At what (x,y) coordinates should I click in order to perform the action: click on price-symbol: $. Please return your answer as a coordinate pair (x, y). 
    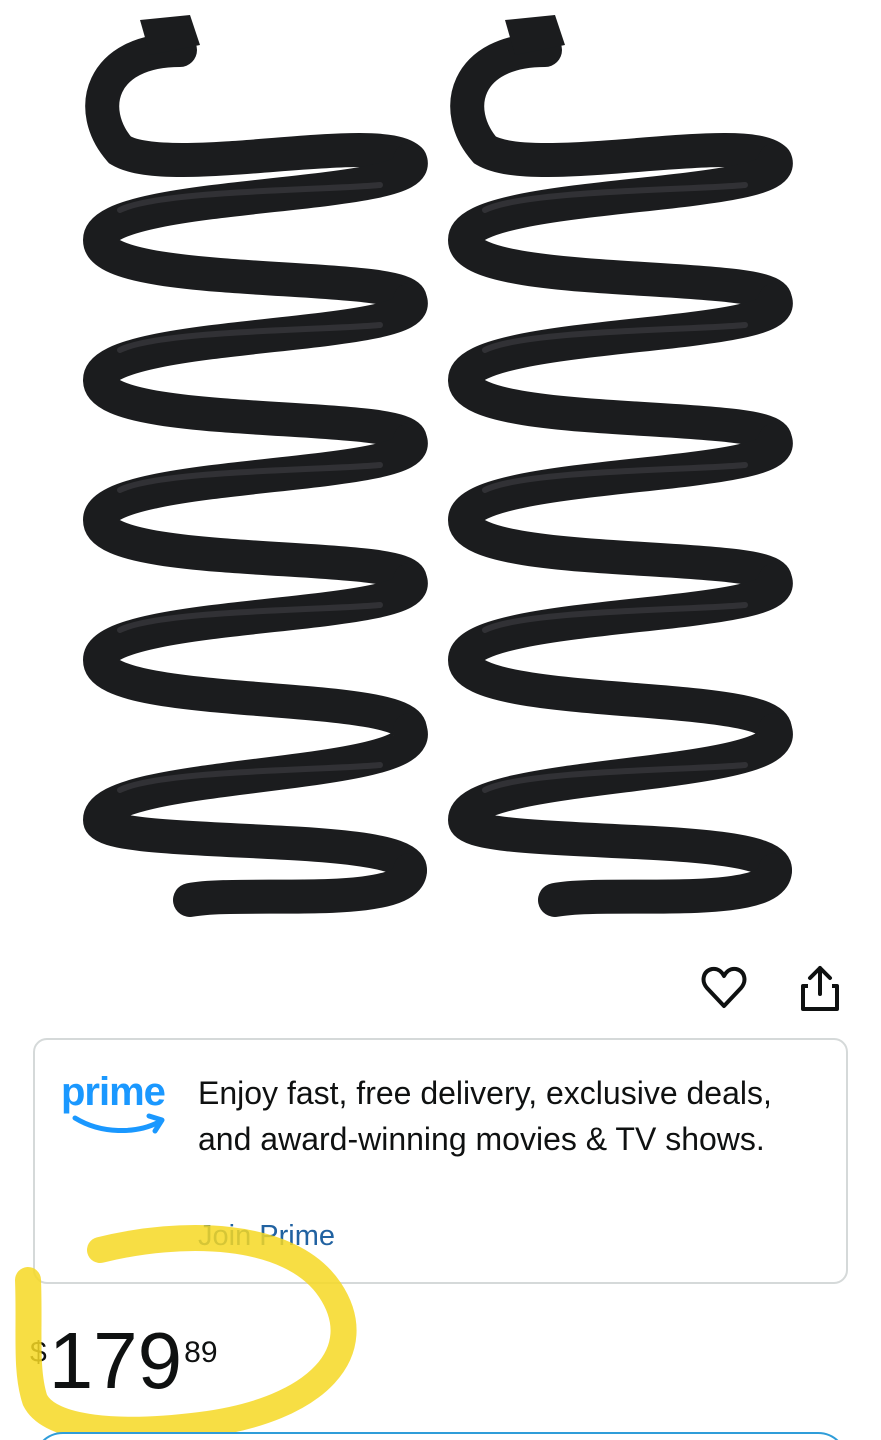
    Looking at the image, I should click on (38, 1352).